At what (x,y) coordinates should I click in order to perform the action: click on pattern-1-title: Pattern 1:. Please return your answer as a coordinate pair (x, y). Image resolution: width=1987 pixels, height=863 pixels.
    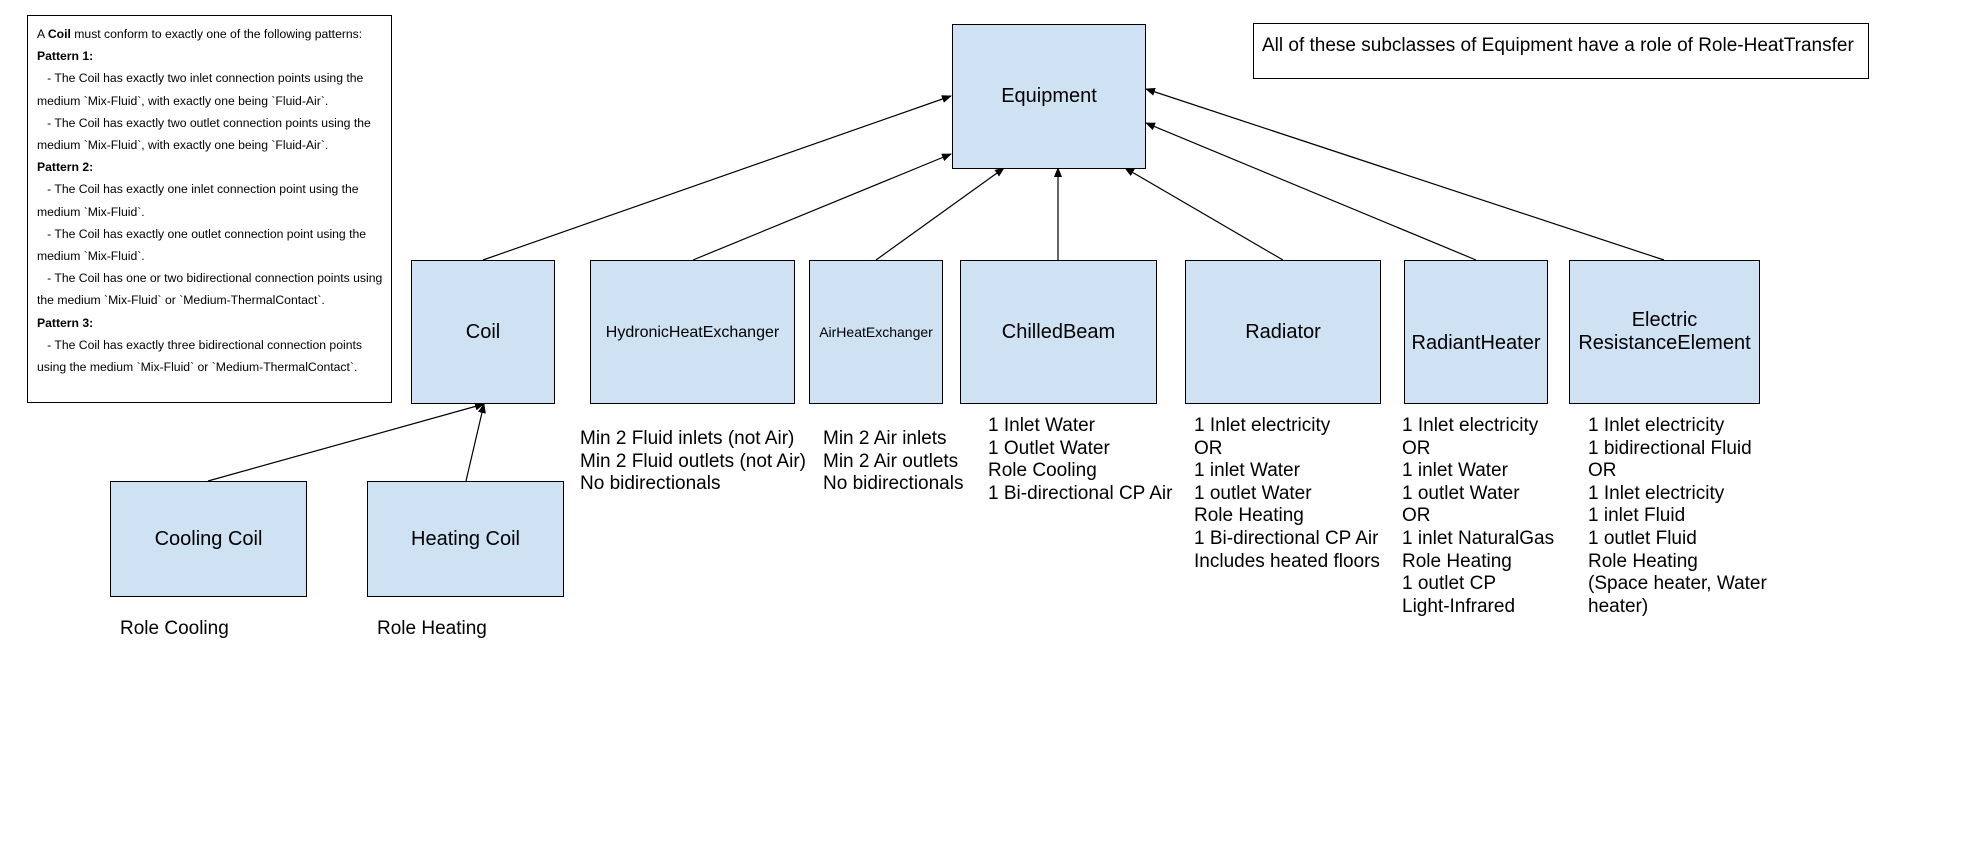
    Looking at the image, I should click on (65, 56).